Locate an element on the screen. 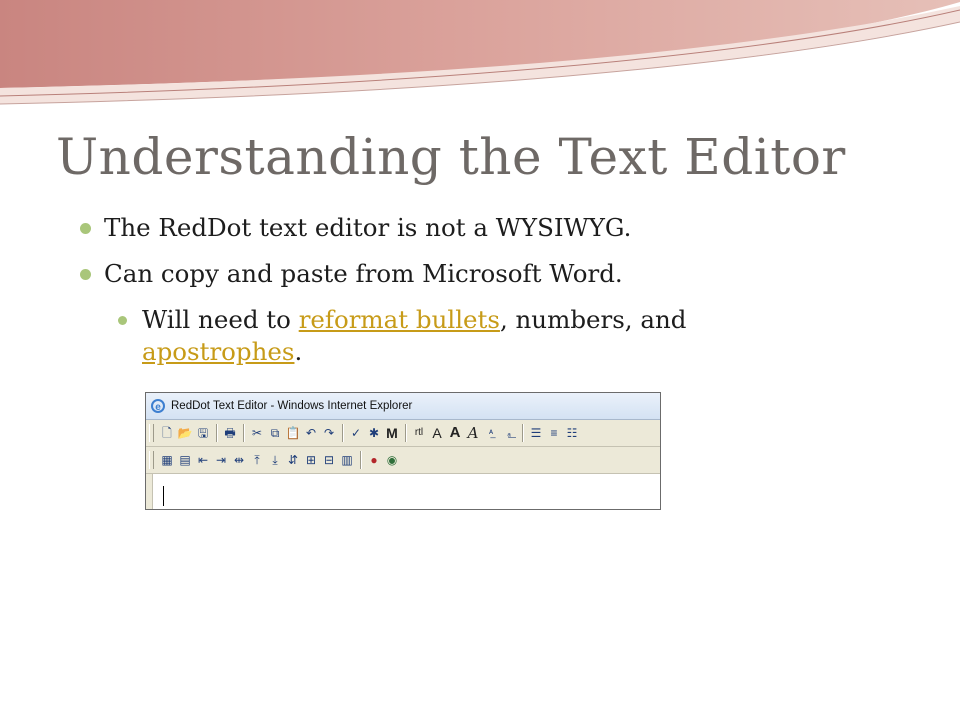 The height and width of the screenshot is (720, 960). align-justify-icon: ☰ is located at coordinates (536, 433).